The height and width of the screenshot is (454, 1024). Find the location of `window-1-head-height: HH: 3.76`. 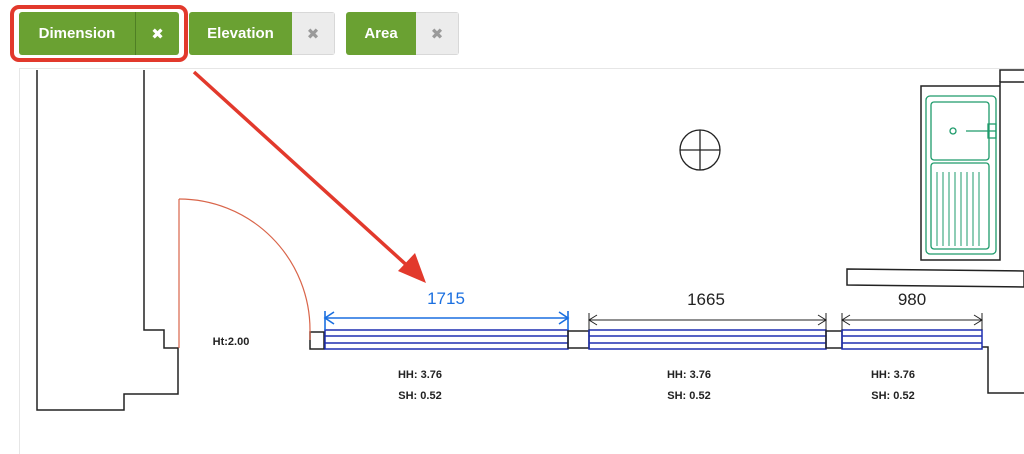

window-1-head-height: HH: 3.76 is located at coordinates (420, 375).